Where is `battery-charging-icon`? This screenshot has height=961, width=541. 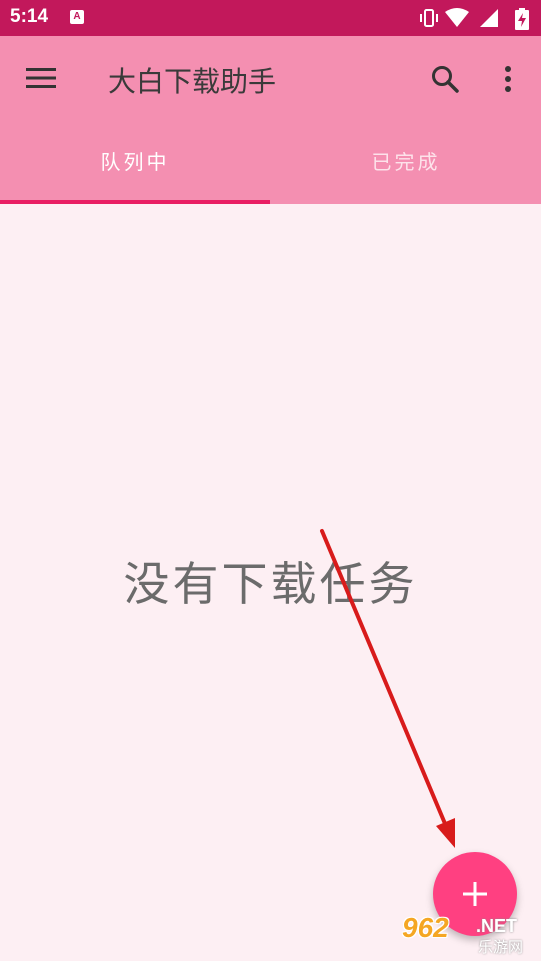 battery-charging-icon is located at coordinates (522, 19).